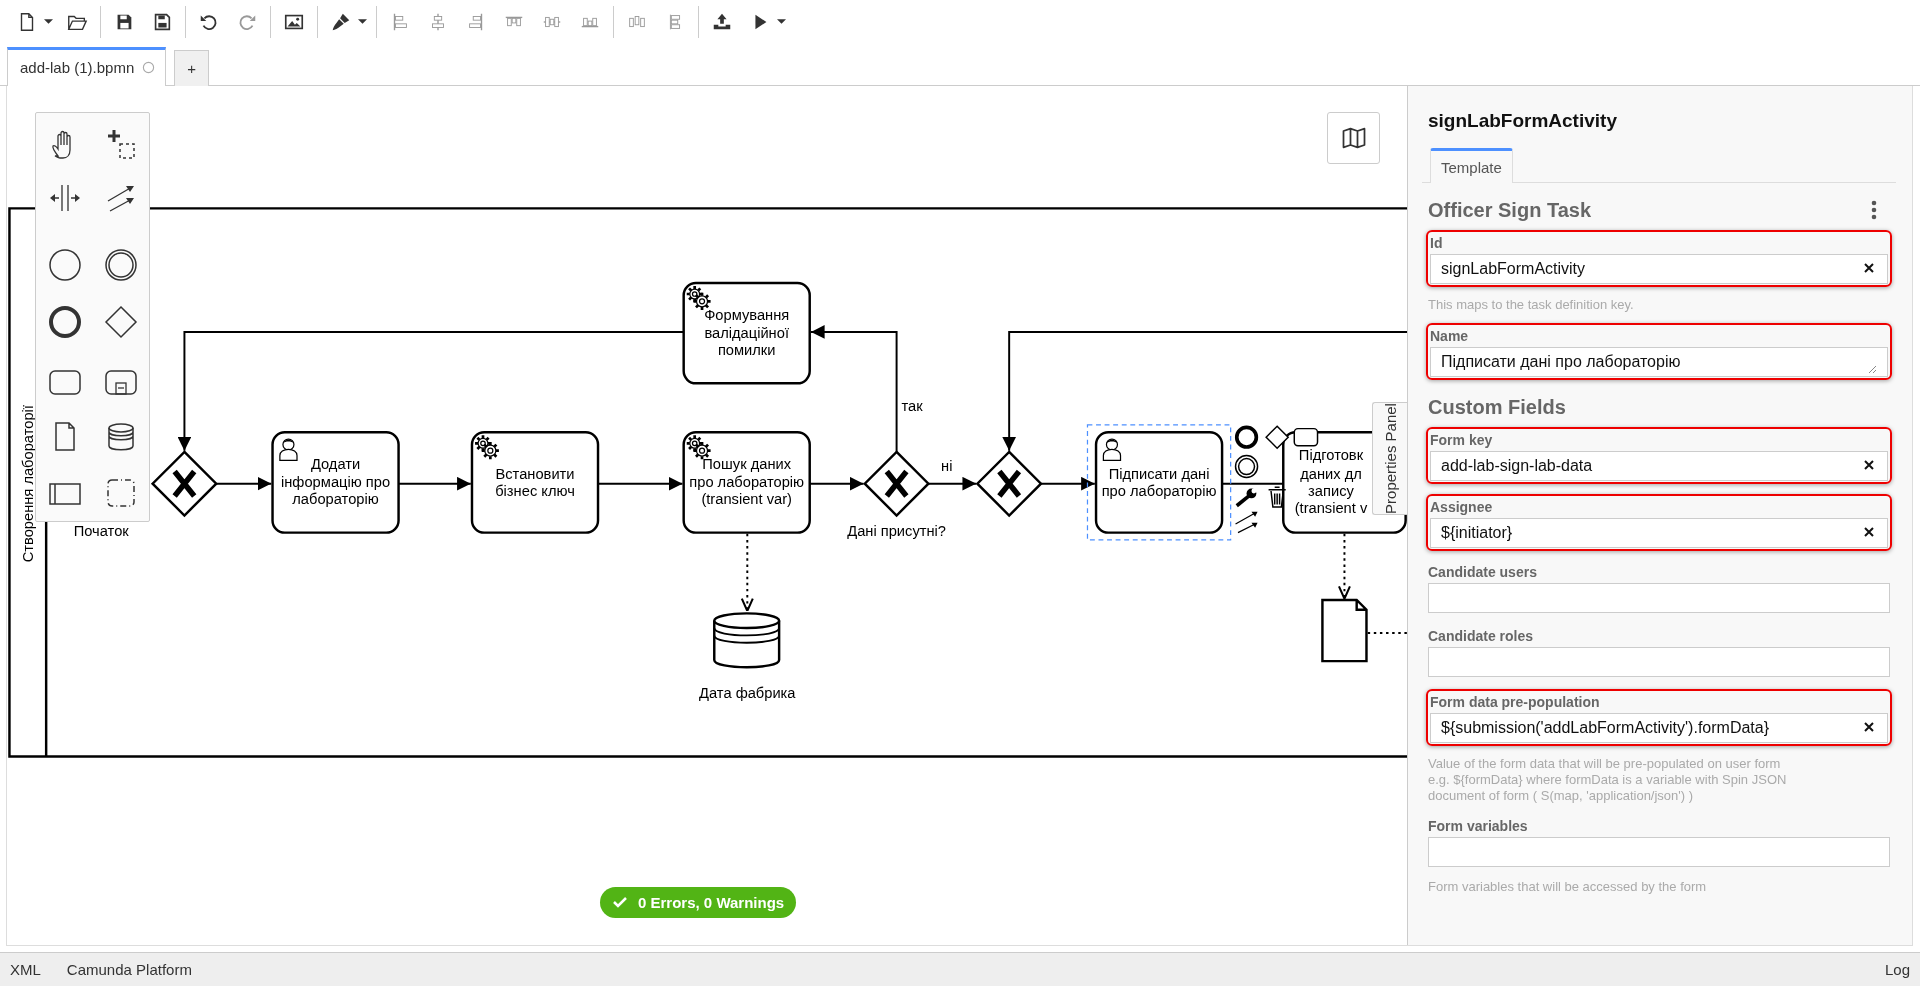  What do you see at coordinates (947, 466) in the screenshot?
I see `flow-label: ні` at bounding box center [947, 466].